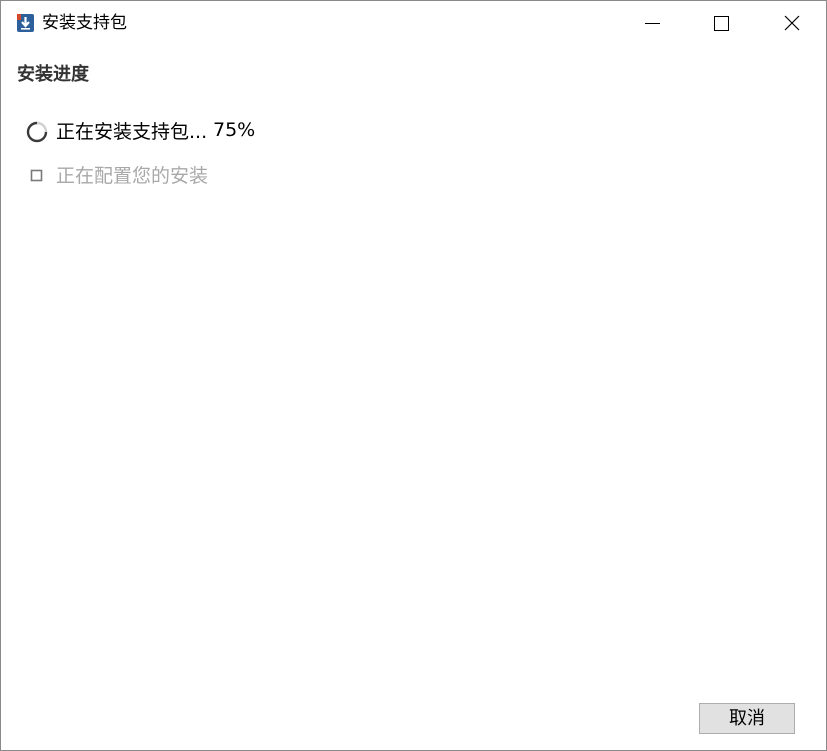 The width and height of the screenshot is (827, 751). I want to click on minimize-icon, so click(652, 23).